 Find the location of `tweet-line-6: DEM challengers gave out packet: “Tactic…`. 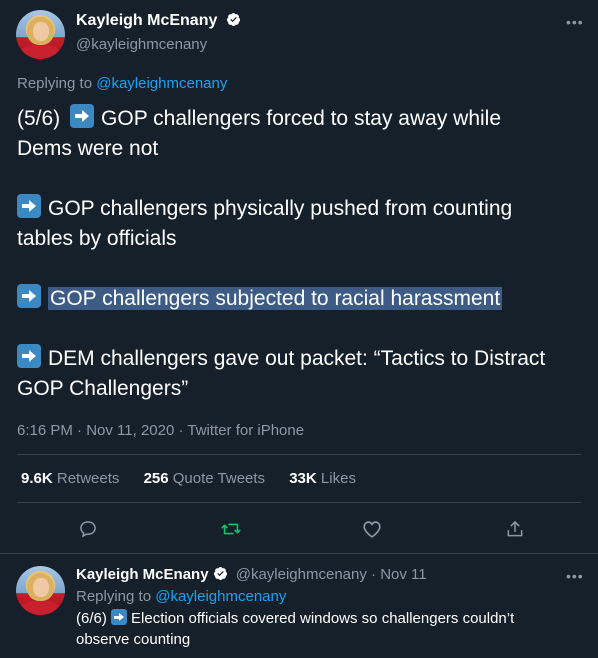

tweet-line-6: DEM challengers gave out packet: “Tactic… is located at coordinates (281, 359).